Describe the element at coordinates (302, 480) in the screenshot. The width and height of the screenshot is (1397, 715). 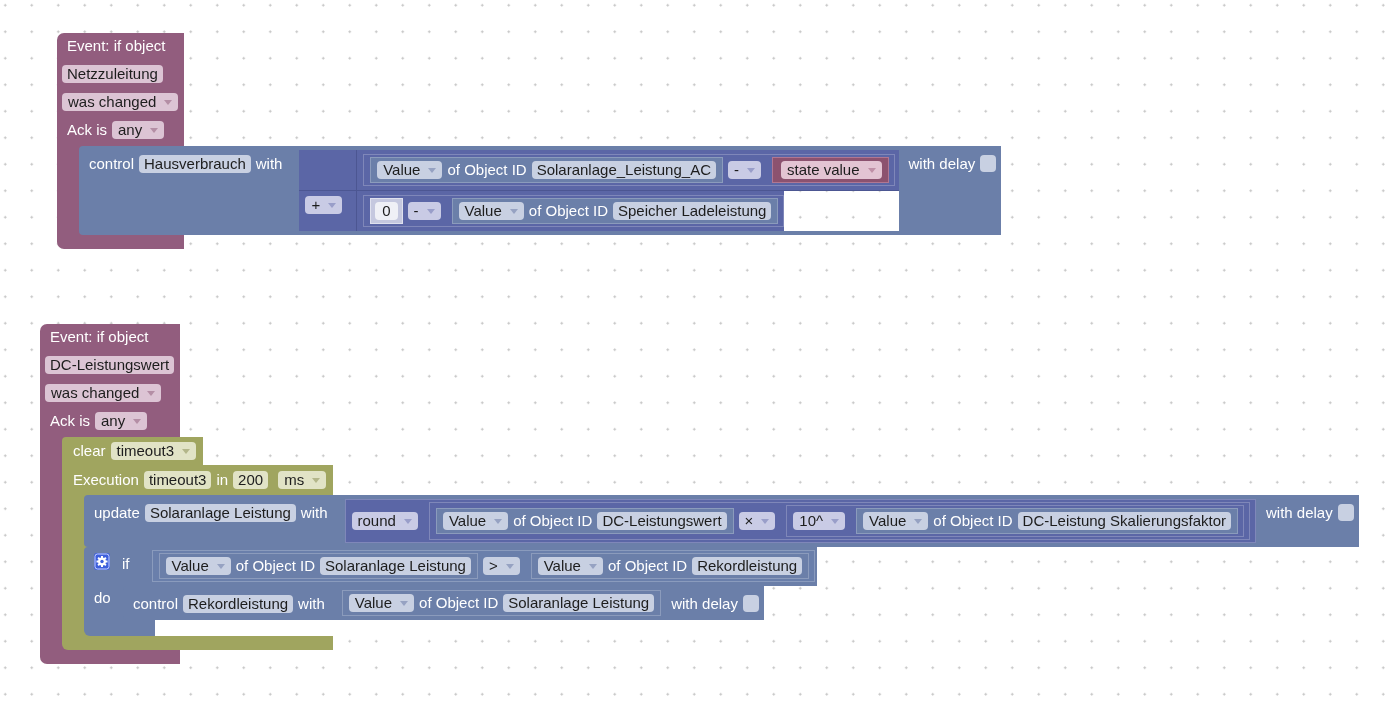
I see `unit-dropdown: ms` at that location.